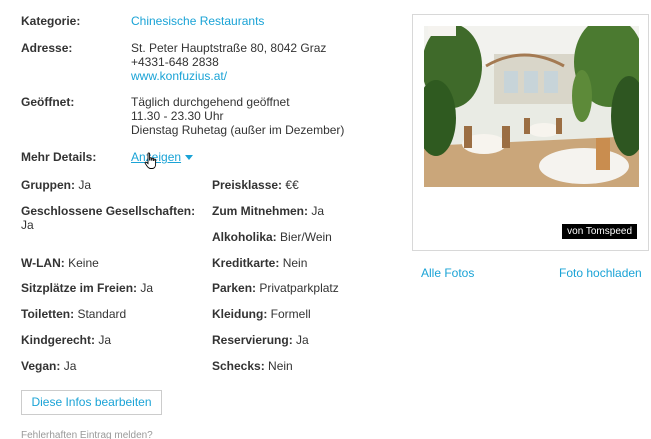 The image size is (651, 439). What do you see at coordinates (162, 157) in the screenshot?
I see `mehr-details-toggle: Anzeigen` at bounding box center [162, 157].